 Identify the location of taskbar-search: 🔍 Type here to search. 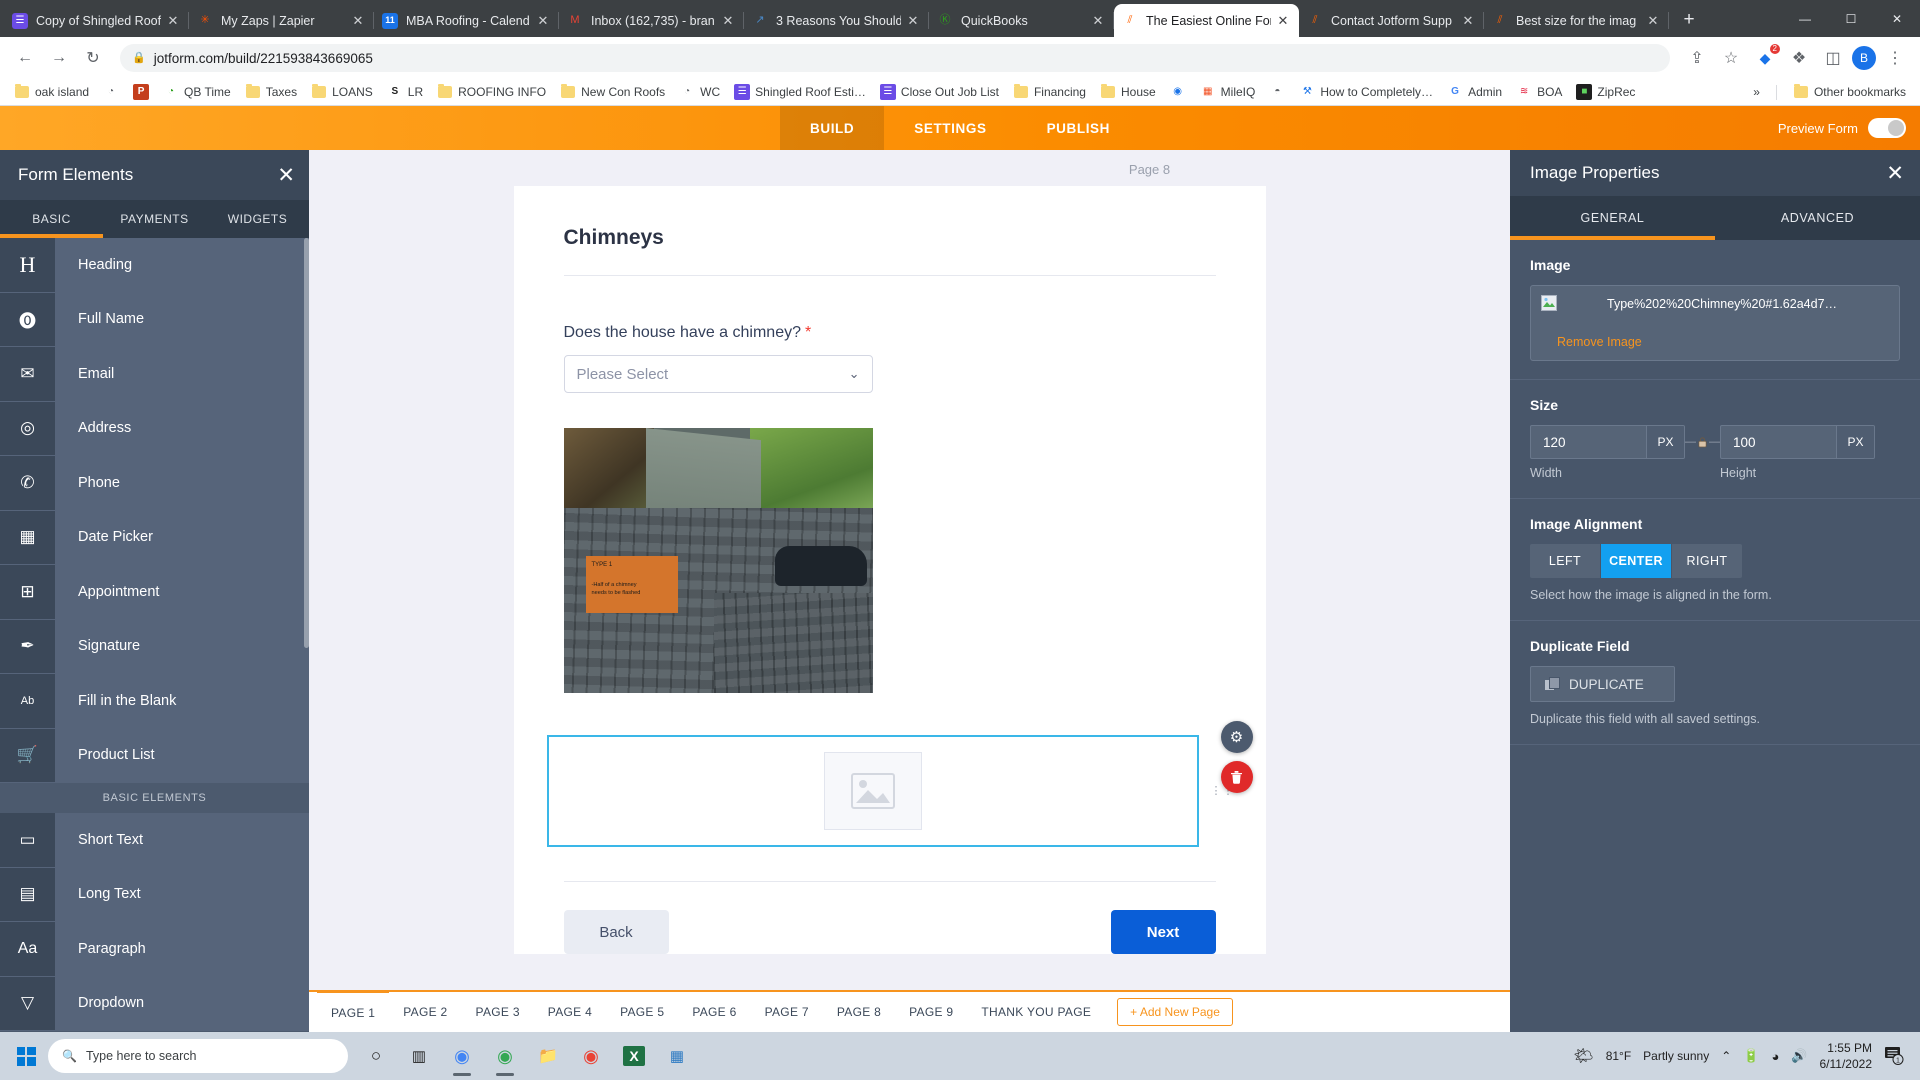
(198, 1056).